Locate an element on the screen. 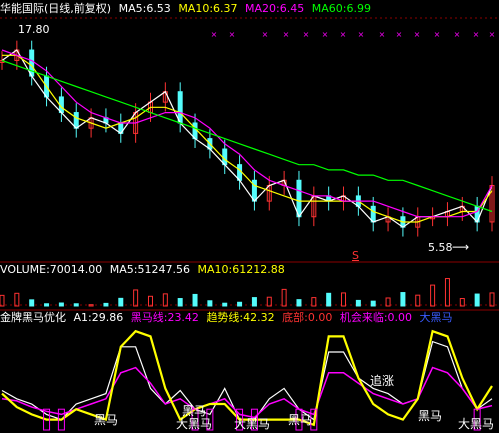 This screenshot has width=499, height=433. daheima-label-2: 大黑马 is located at coordinates (252, 424).